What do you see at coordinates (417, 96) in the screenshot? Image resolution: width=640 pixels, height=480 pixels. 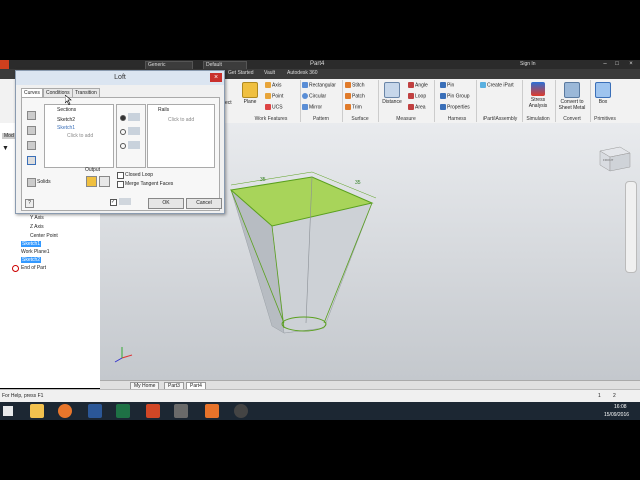 I see `loop-button: Loop` at bounding box center [417, 96].